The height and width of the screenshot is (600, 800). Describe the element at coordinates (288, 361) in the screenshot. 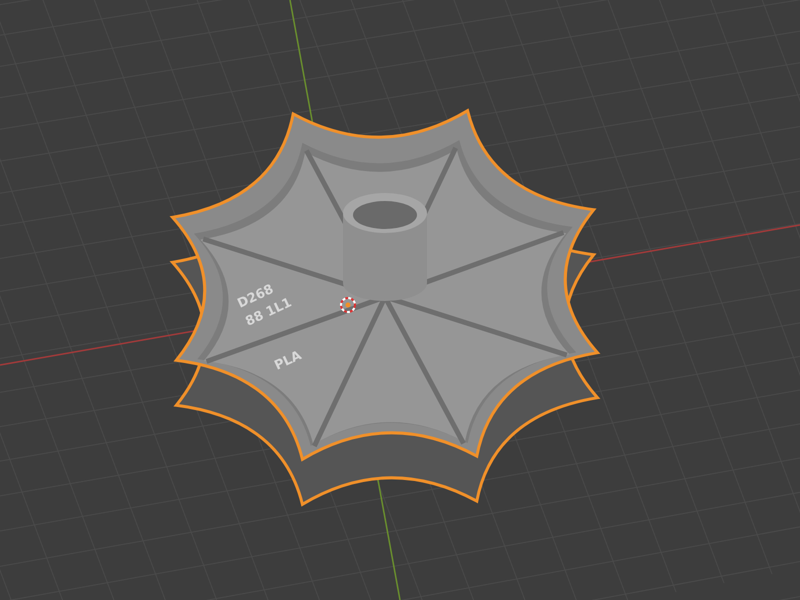

I see `embossed-marking: PLA` at that location.